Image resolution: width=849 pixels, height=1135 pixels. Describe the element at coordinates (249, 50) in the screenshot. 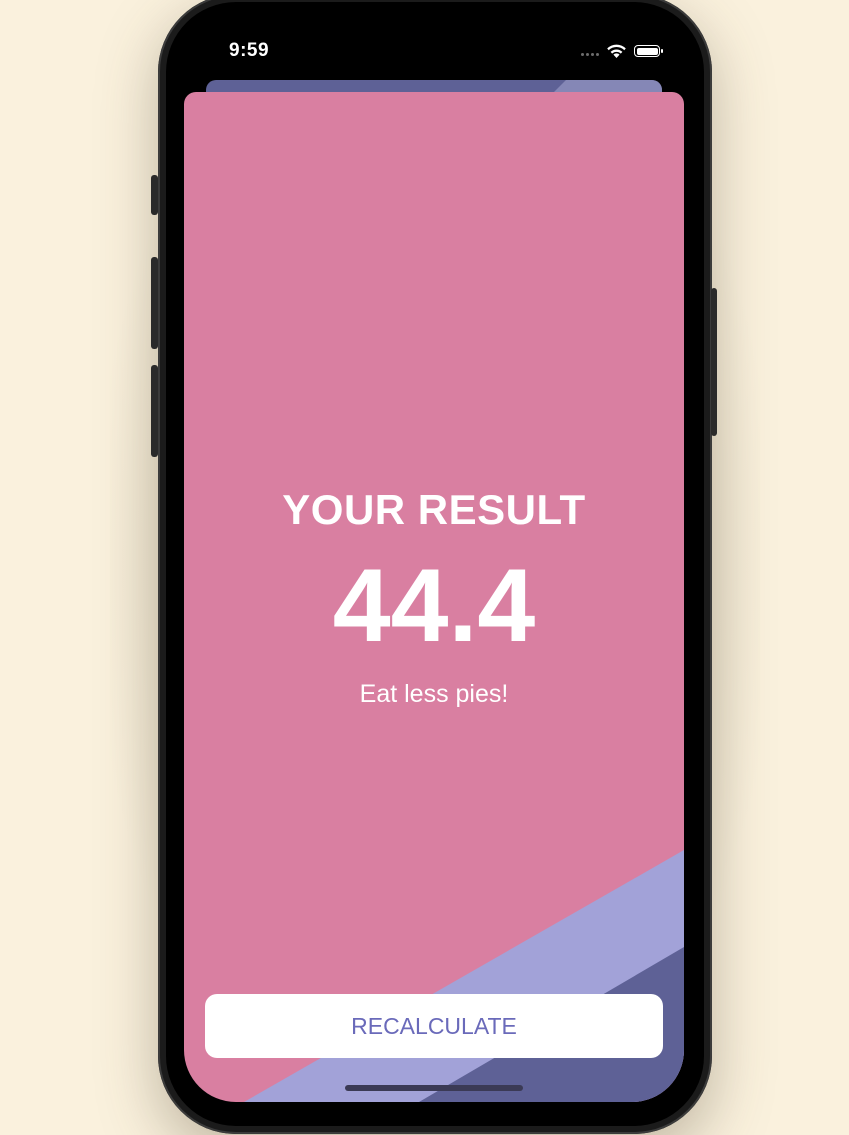

I see `status-time: 9:59` at that location.